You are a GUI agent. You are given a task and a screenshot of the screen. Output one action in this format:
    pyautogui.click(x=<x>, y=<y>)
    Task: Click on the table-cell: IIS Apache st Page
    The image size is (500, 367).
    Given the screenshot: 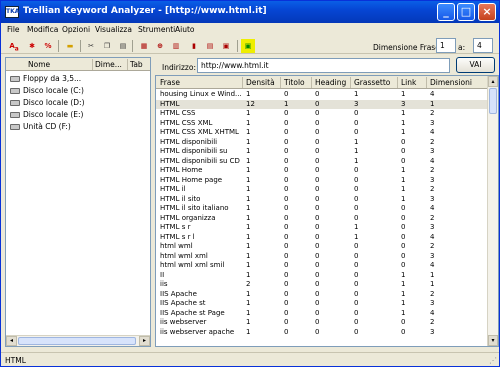 What is the action you would take?
    pyautogui.click(x=192, y=312)
    